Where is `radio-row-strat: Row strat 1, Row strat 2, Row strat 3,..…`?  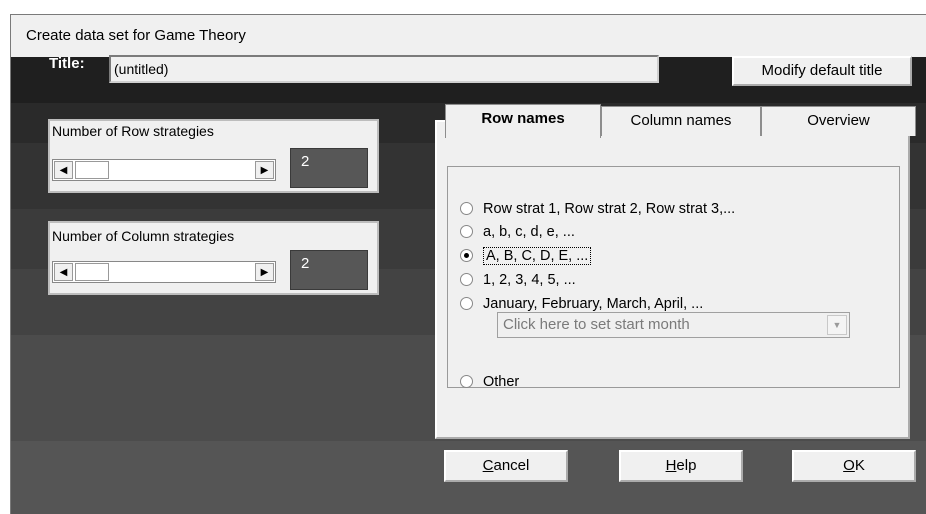
radio-row-strat: Row strat 1, Row strat 2, Row strat 3,..… is located at coordinates (597, 209).